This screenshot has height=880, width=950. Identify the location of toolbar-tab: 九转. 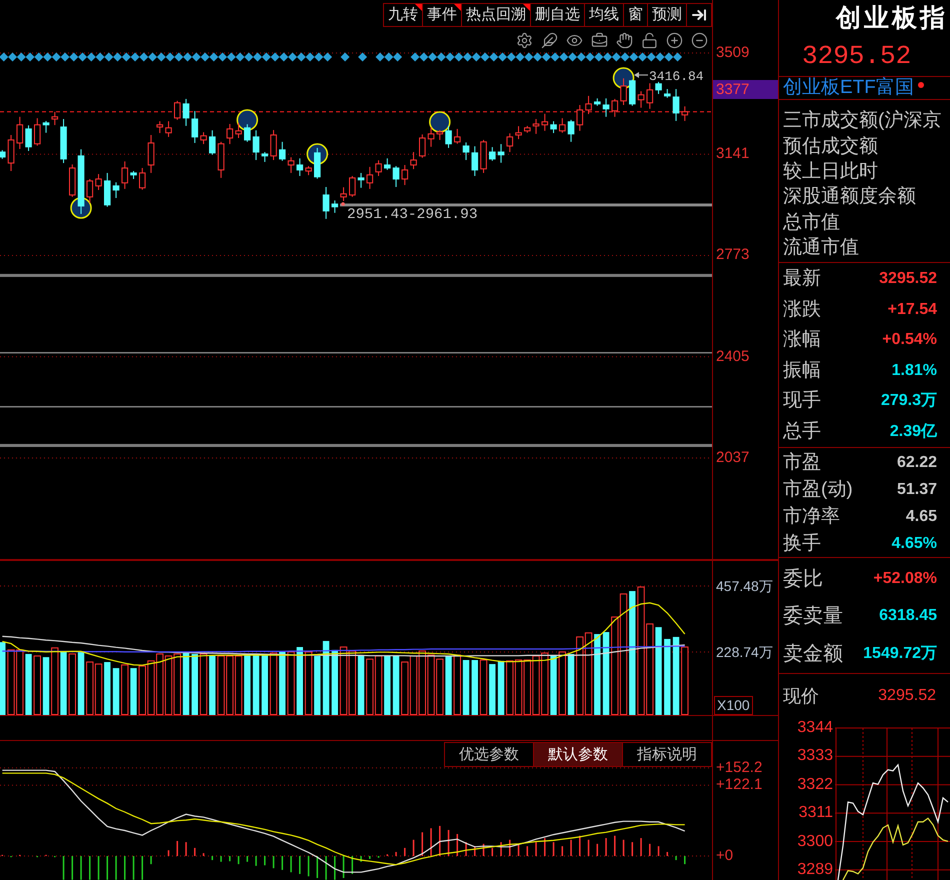
(403, 15).